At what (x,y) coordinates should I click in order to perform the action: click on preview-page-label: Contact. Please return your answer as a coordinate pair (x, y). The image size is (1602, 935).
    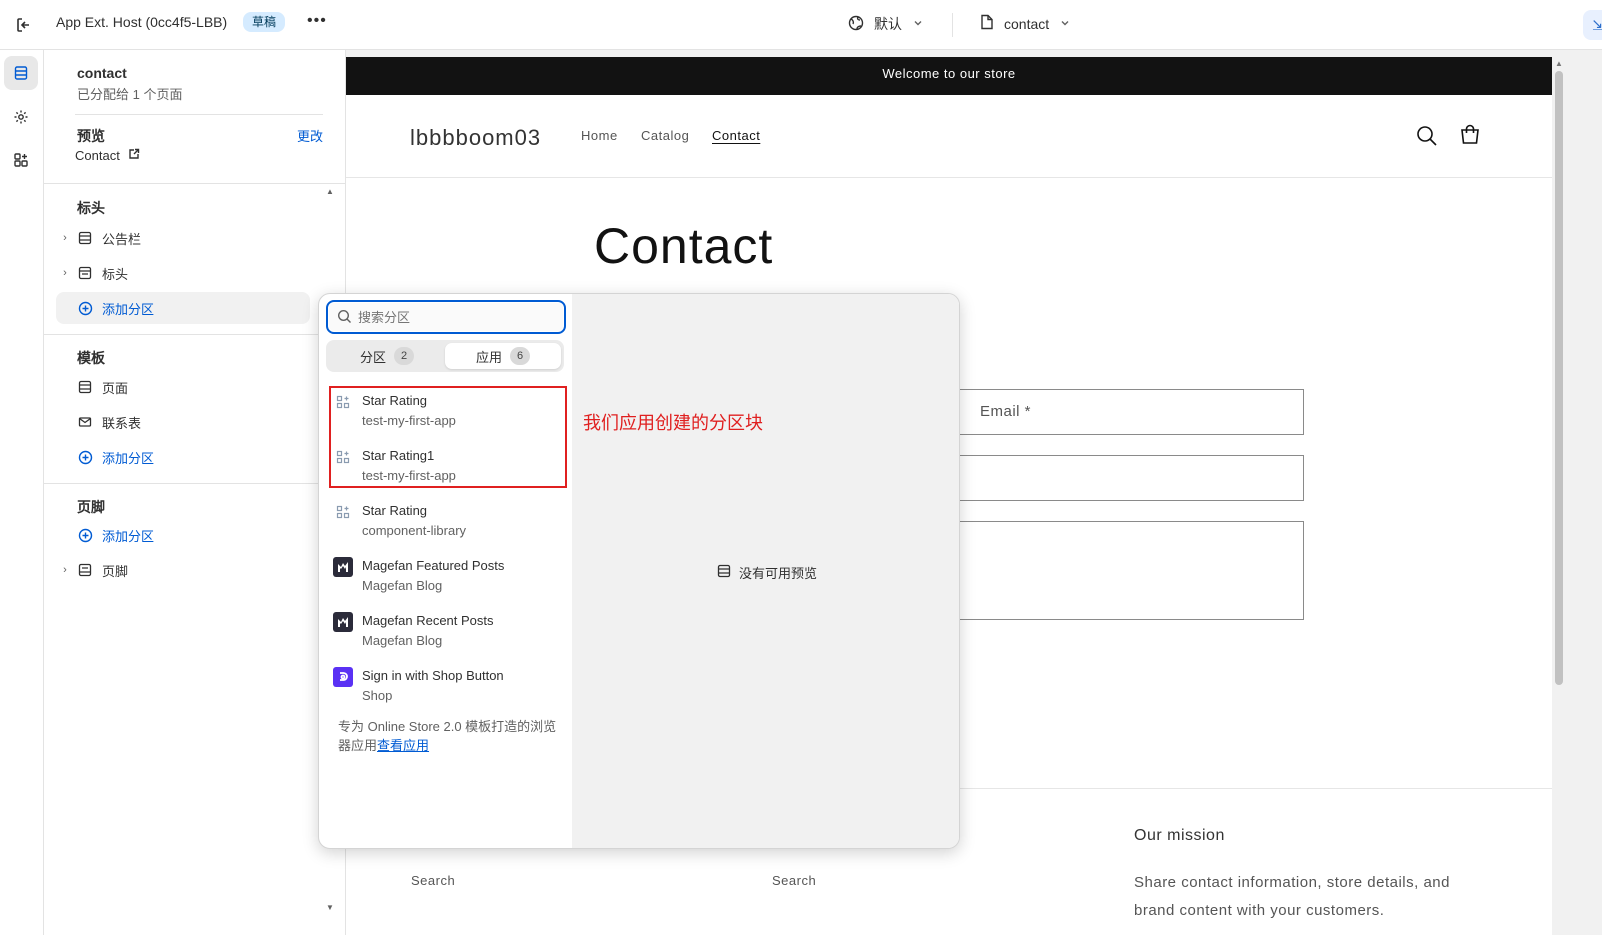
    Looking at the image, I should click on (97, 155).